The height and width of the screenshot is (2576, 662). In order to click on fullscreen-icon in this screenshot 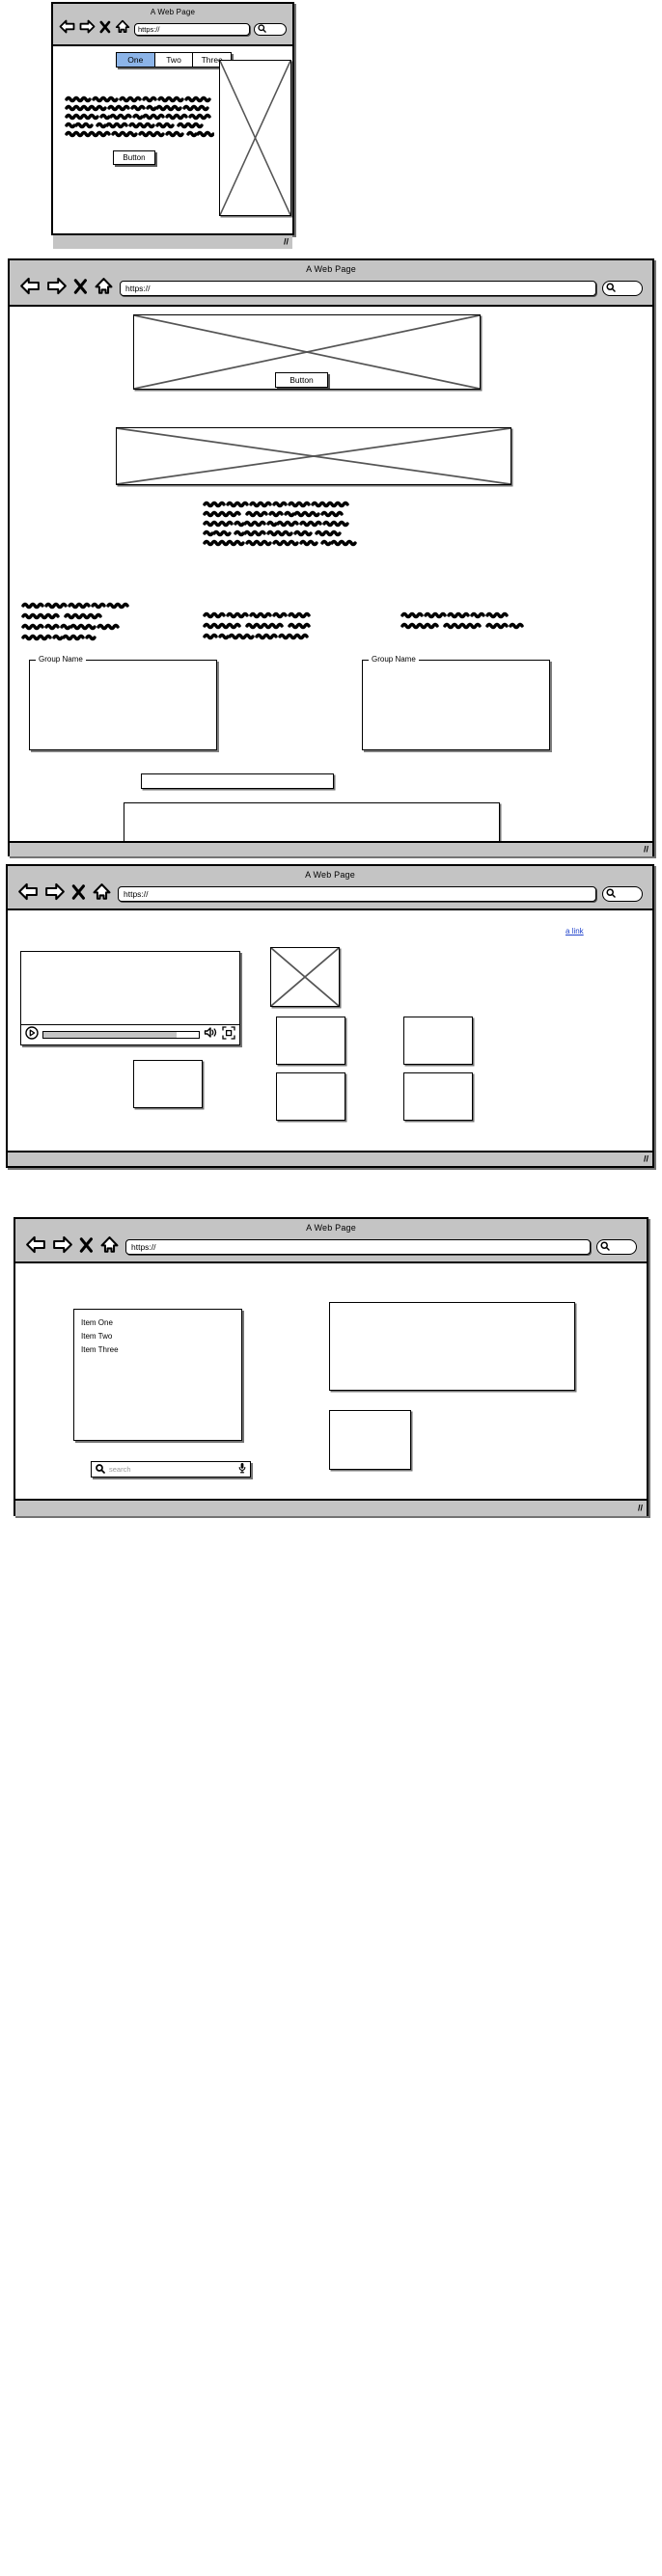, I will do `click(228, 1034)`.